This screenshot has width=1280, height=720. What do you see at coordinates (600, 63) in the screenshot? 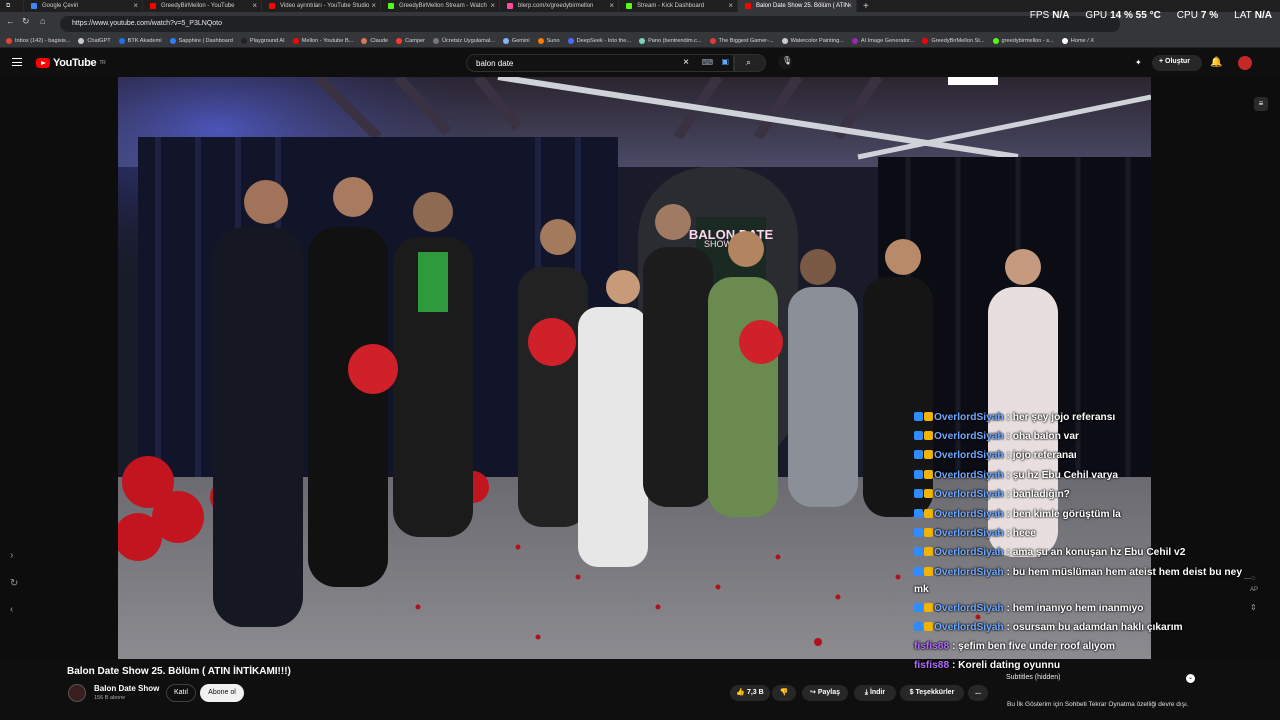
I see `search-input: balon date × ⌨ ▣` at bounding box center [600, 63].